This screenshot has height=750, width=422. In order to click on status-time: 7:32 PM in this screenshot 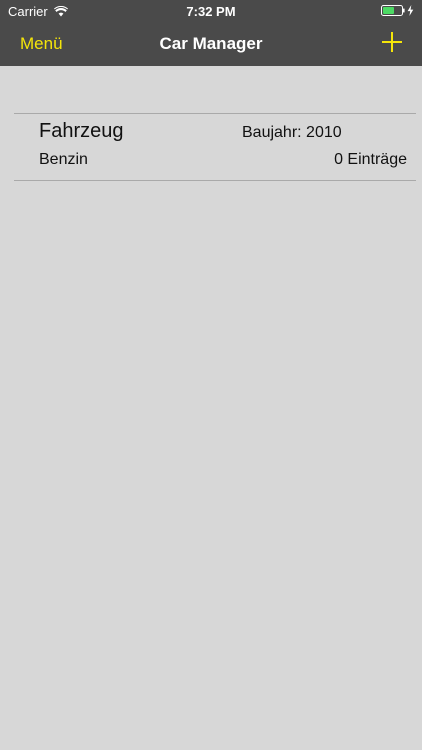, I will do `click(211, 11)`.